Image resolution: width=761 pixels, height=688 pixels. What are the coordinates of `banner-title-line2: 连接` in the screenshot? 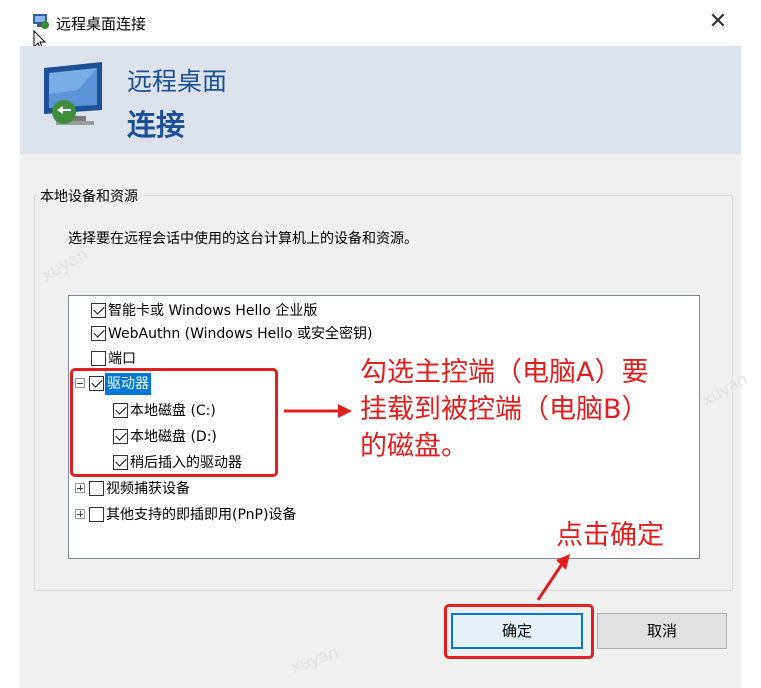 It's located at (156, 125).